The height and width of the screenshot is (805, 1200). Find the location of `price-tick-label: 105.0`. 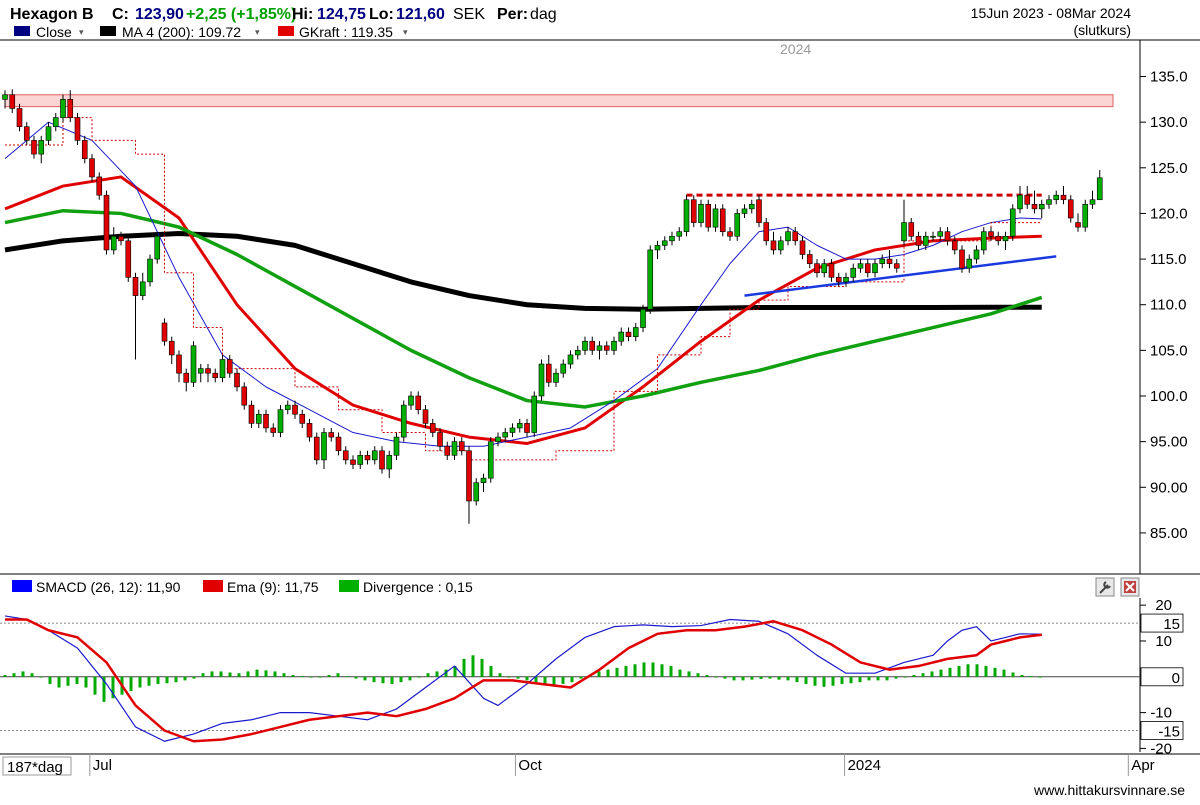

price-tick-label: 105.0 is located at coordinates (1169, 350).